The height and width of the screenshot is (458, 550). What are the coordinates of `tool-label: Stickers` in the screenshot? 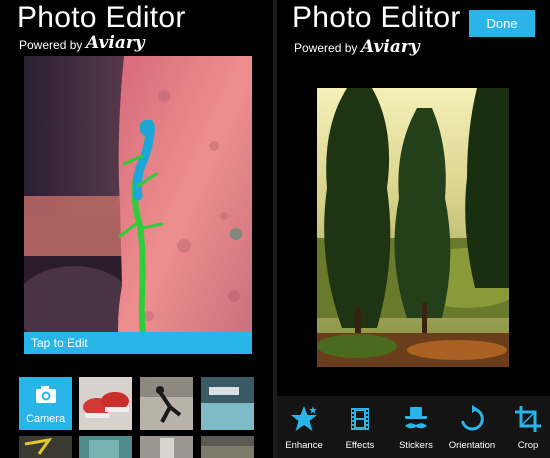 It's located at (416, 445).